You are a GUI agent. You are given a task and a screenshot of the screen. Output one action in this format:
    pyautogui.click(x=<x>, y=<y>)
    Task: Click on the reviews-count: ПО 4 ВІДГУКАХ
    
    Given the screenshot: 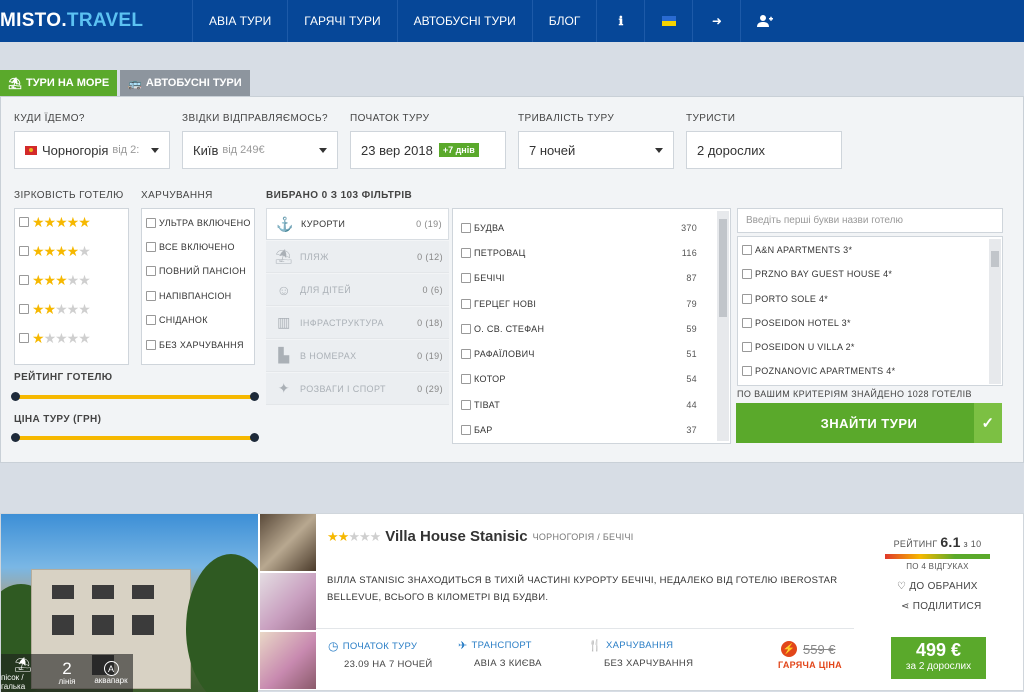 What is the action you would take?
    pyautogui.click(x=937, y=566)
    